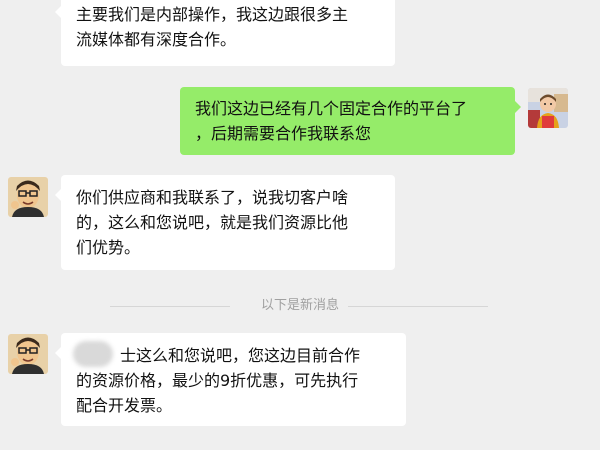 This screenshot has height=450, width=600. Describe the element at coordinates (331, 108) in the screenshot. I see `message-line: 我们这边已经有几个固定合作的平台了` at that location.